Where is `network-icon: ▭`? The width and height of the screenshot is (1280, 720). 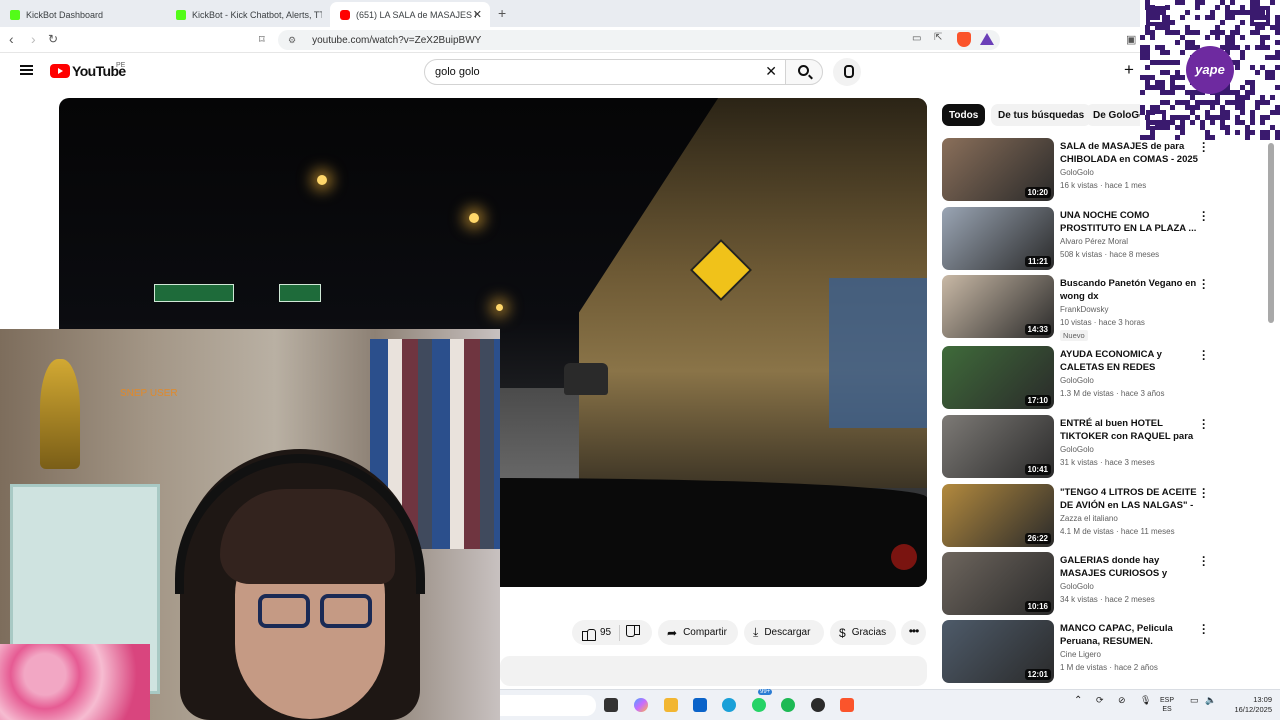
network-icon: ▭ is located at coordinates (1194, 700).